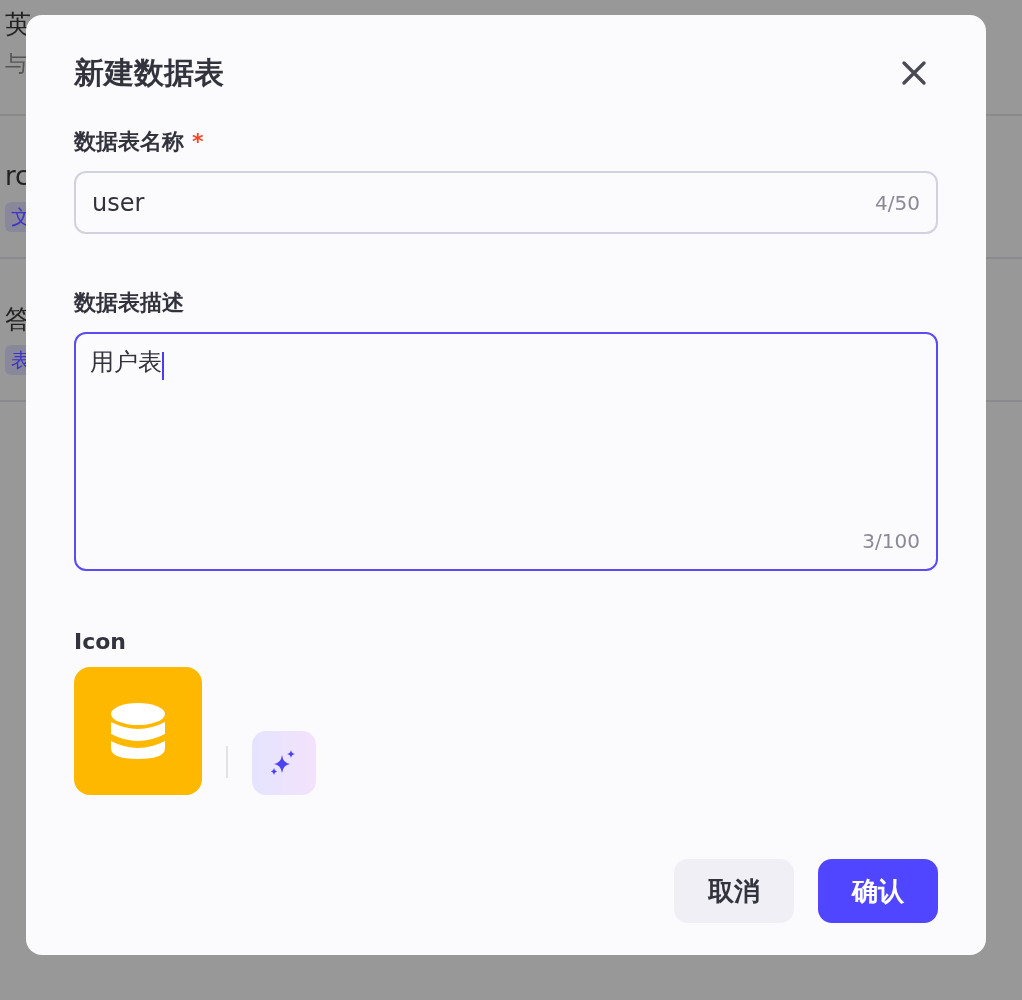  What do you see at coordinates (129, 142) in the screenshot?
I see `field-label: 数据表名称` at bounding box center [129, 142].